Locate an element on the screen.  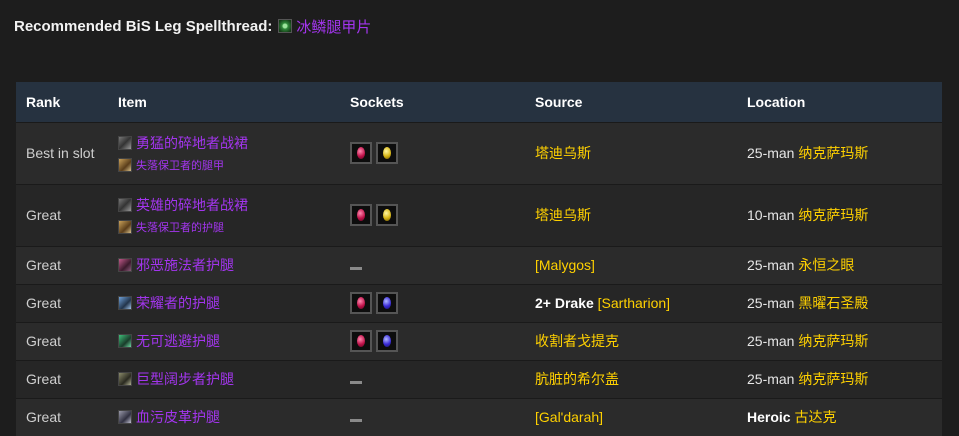
item-link: 血污皮革护腿 is located at coordinates (224, 417).